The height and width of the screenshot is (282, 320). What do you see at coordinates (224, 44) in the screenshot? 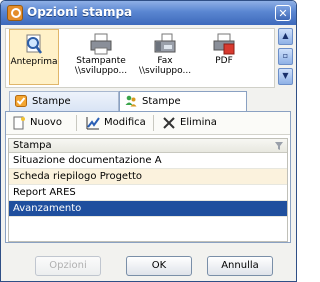
I see `pdf-icon` at bounding box center [224, 44].